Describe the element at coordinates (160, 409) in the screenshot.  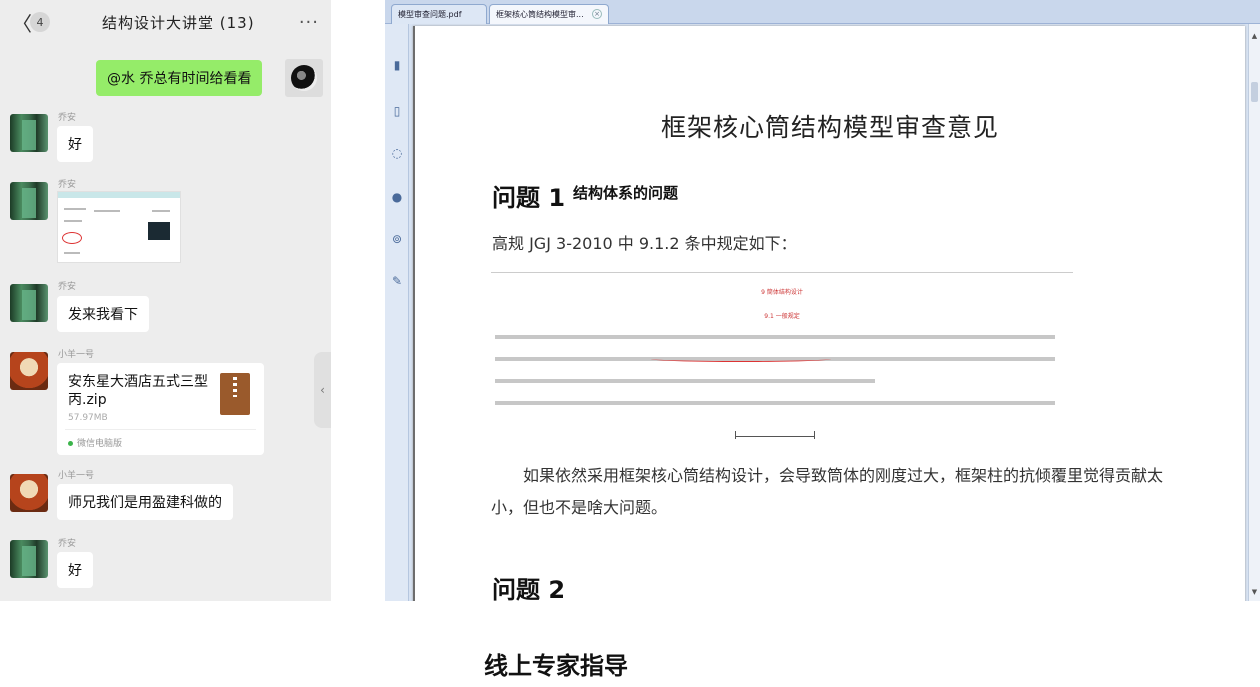
I see `file-card: 安东星大酒店五式三型丙.zip 57.97MB 微信电脑版` at that location.